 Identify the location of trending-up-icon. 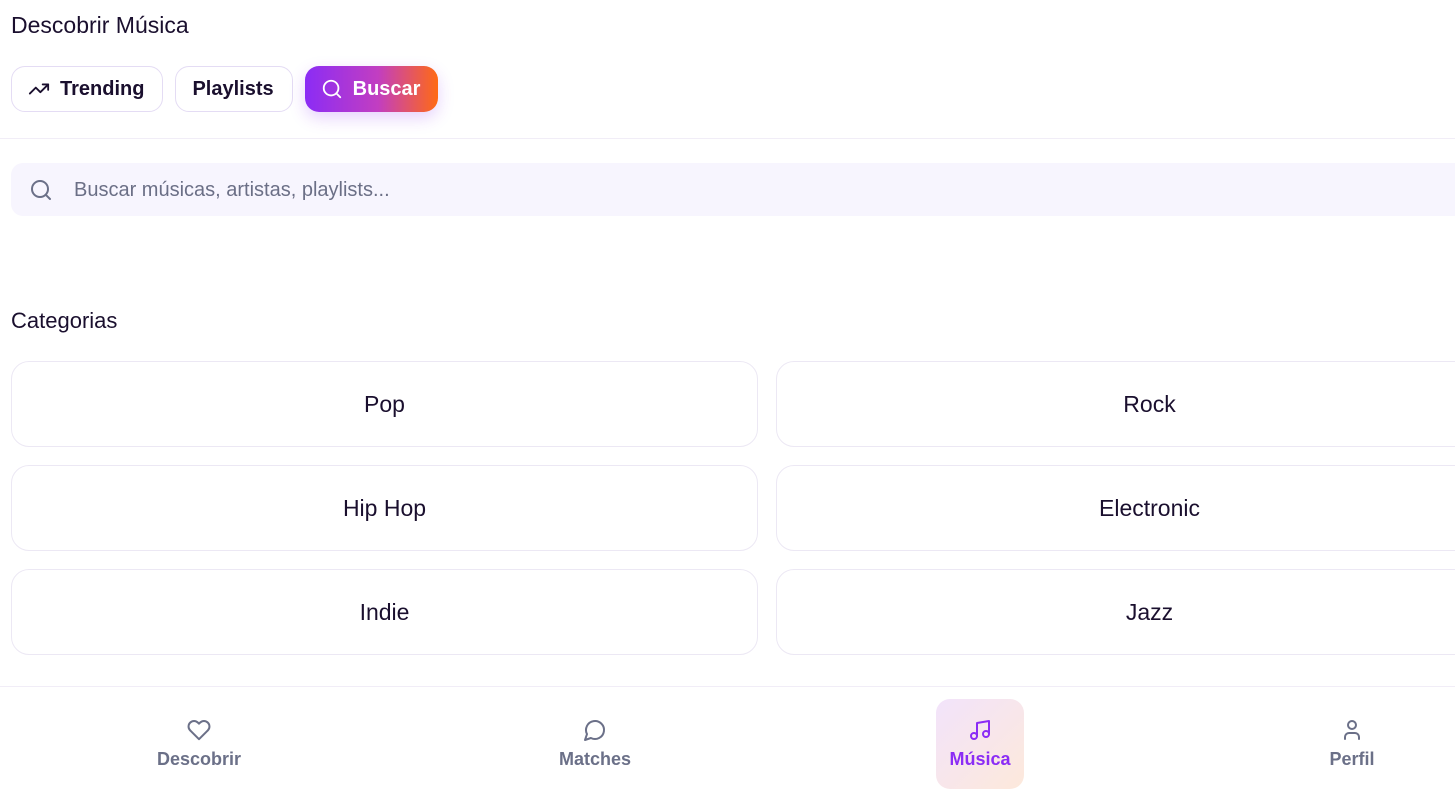
(39, 89).